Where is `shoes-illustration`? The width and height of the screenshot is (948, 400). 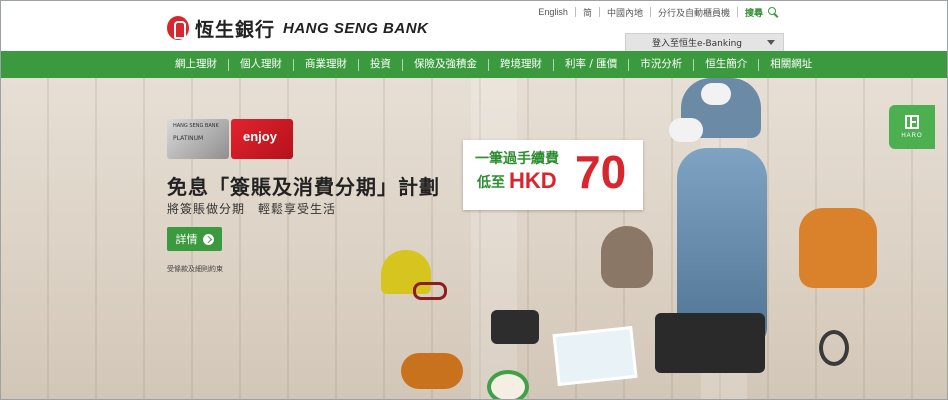 shoes-illustration is located at coordinates (432, 371).